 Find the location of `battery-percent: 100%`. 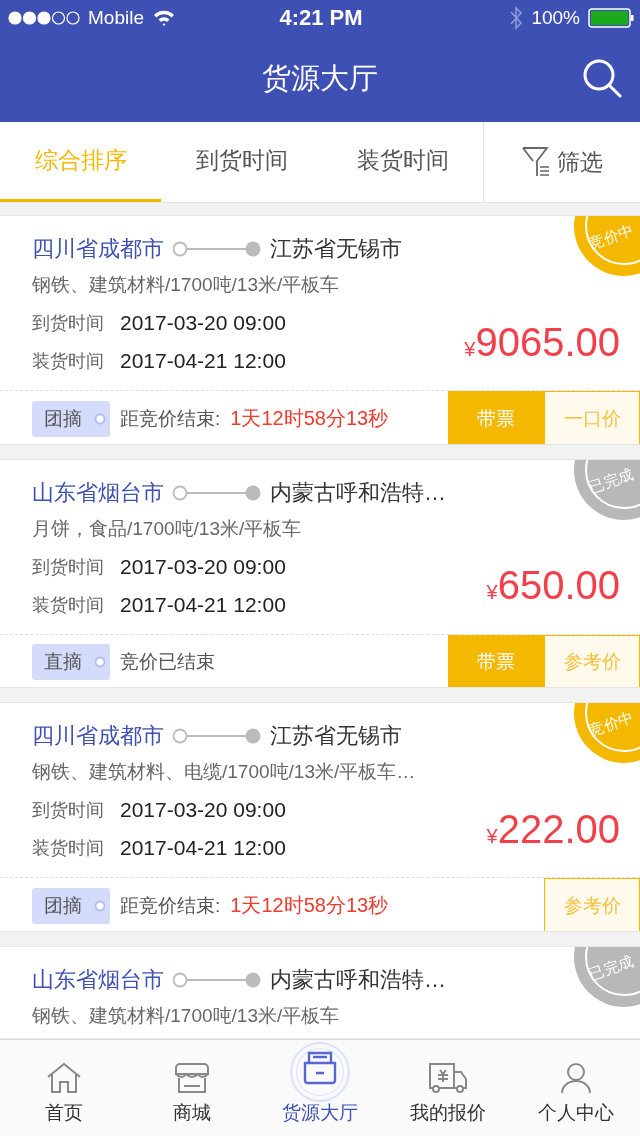

battery-percent: 100% is located at coordinates (555, 18).